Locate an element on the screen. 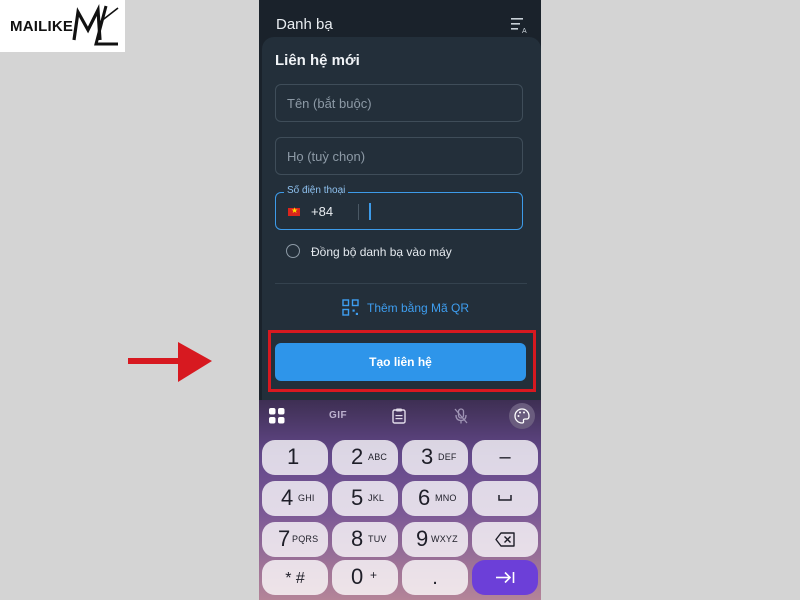 This screenshot has width=800, height=600. svg-text: A is located at coordinates (524, 30).